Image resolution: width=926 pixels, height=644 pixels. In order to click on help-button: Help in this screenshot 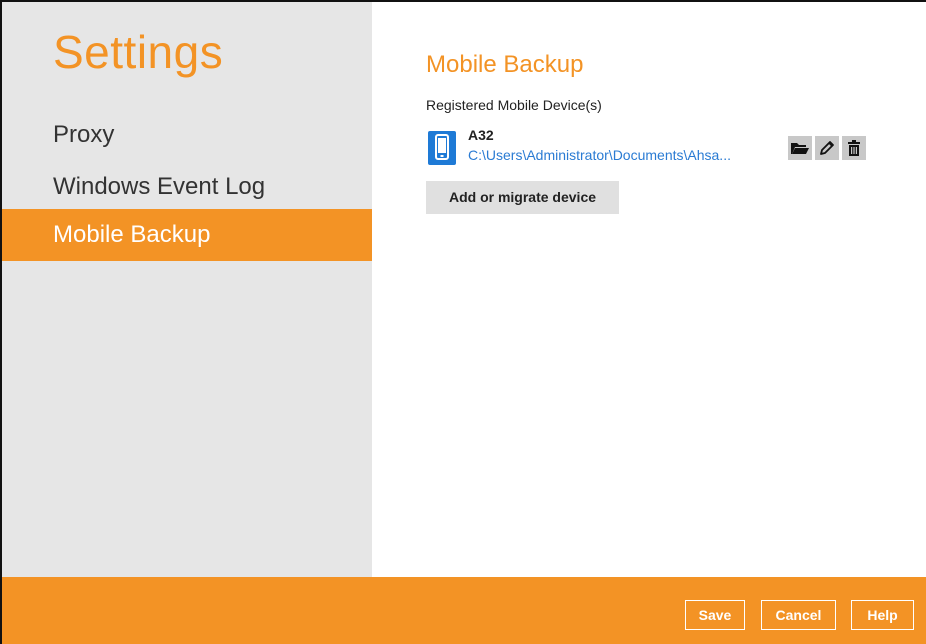, I will do `click(882, 615)`.